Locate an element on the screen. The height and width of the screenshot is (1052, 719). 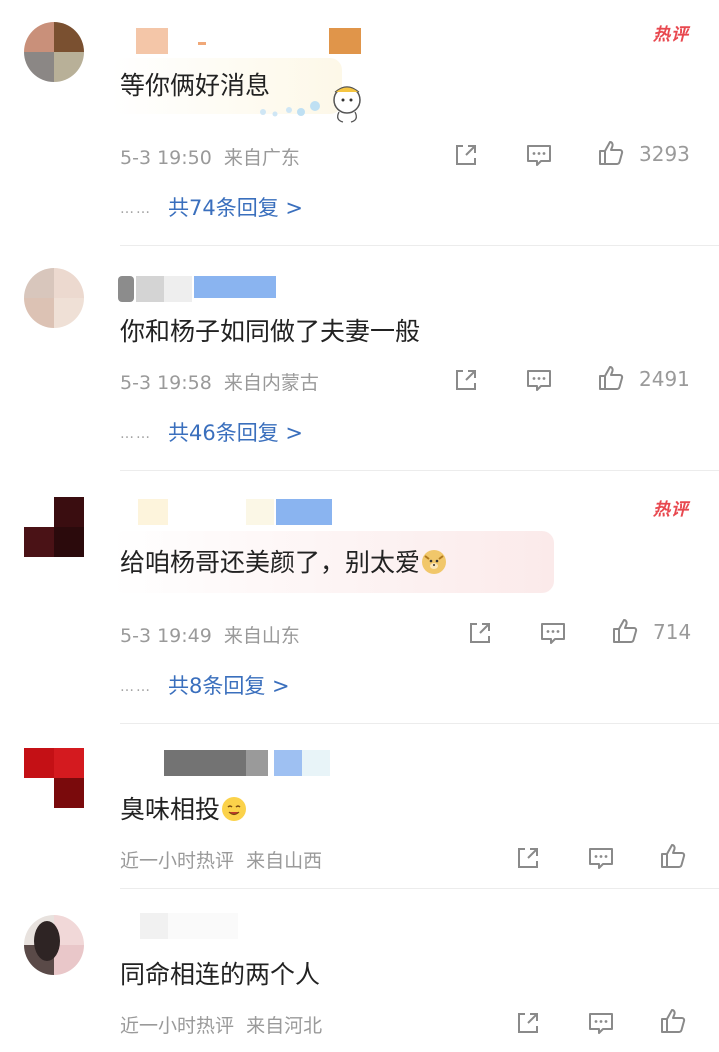
comment-meta: 近一小时热评 来自河北 is located at coordinates (221, 1024).